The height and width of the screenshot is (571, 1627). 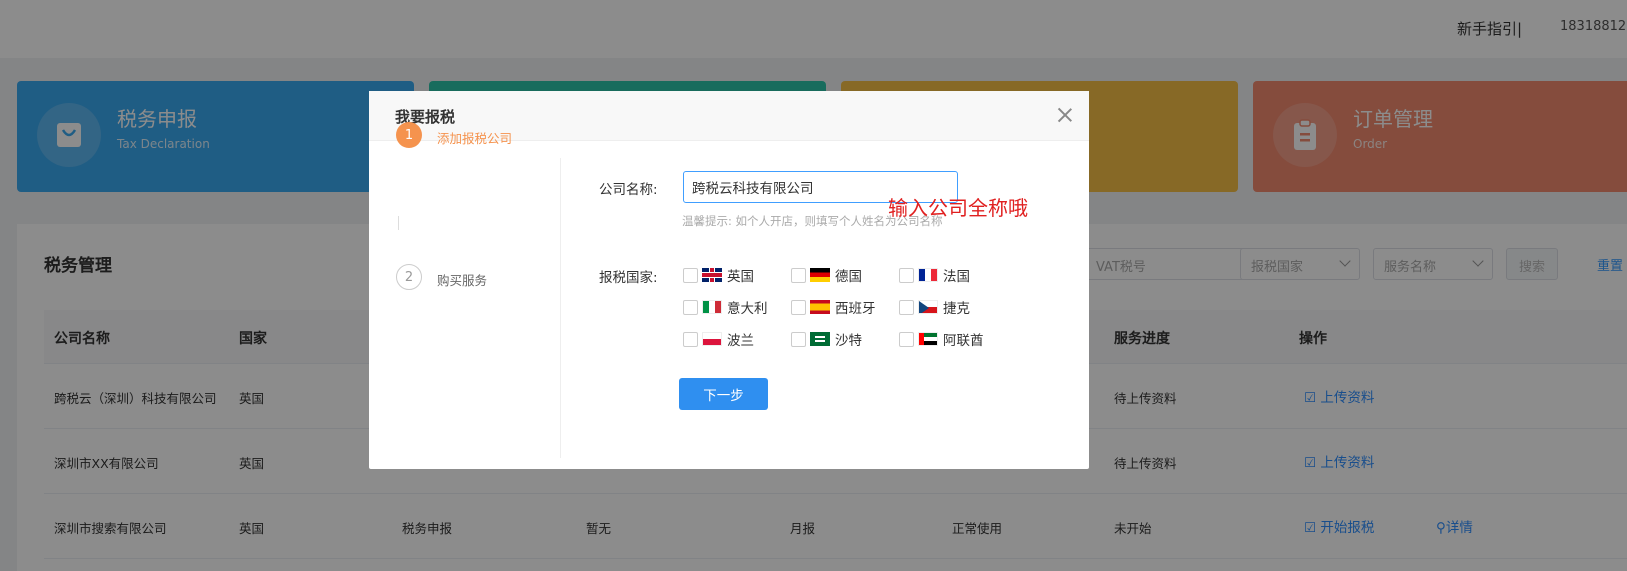 I want to click on country-name: 德国, so click(x=848, y=277).